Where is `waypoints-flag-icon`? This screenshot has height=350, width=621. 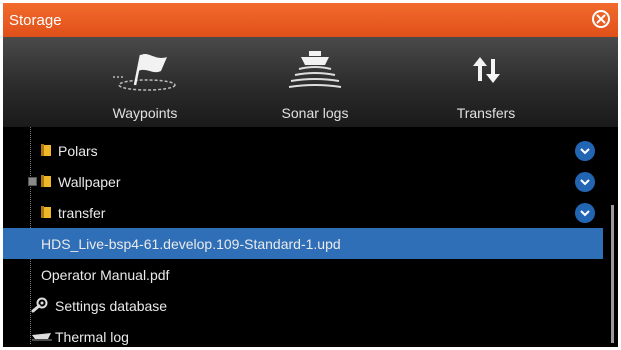
waypoints-flag-icon is located at coordinates (144, 72).